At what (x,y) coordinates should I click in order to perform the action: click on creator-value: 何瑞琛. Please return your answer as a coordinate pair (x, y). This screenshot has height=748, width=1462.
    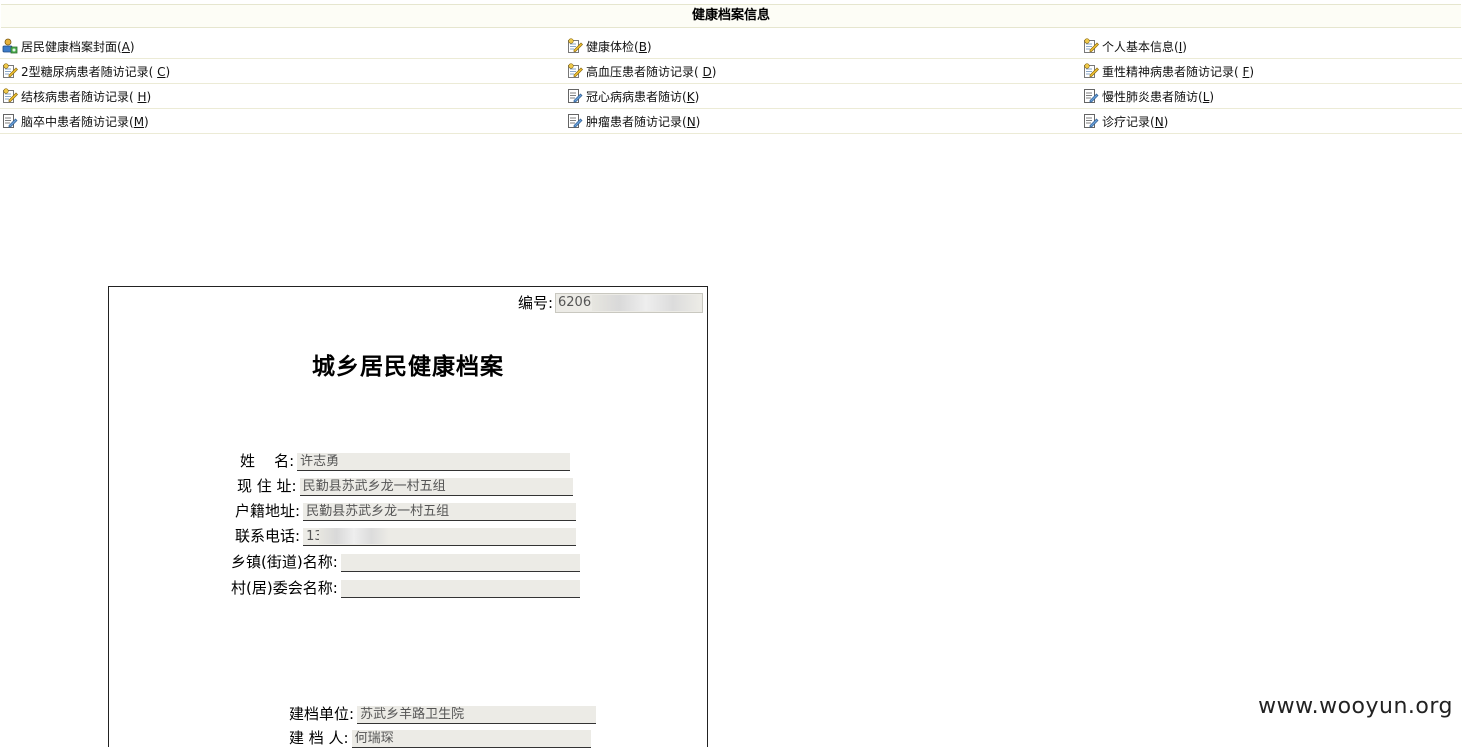
    Looking at the image, I should click on (374, 738).